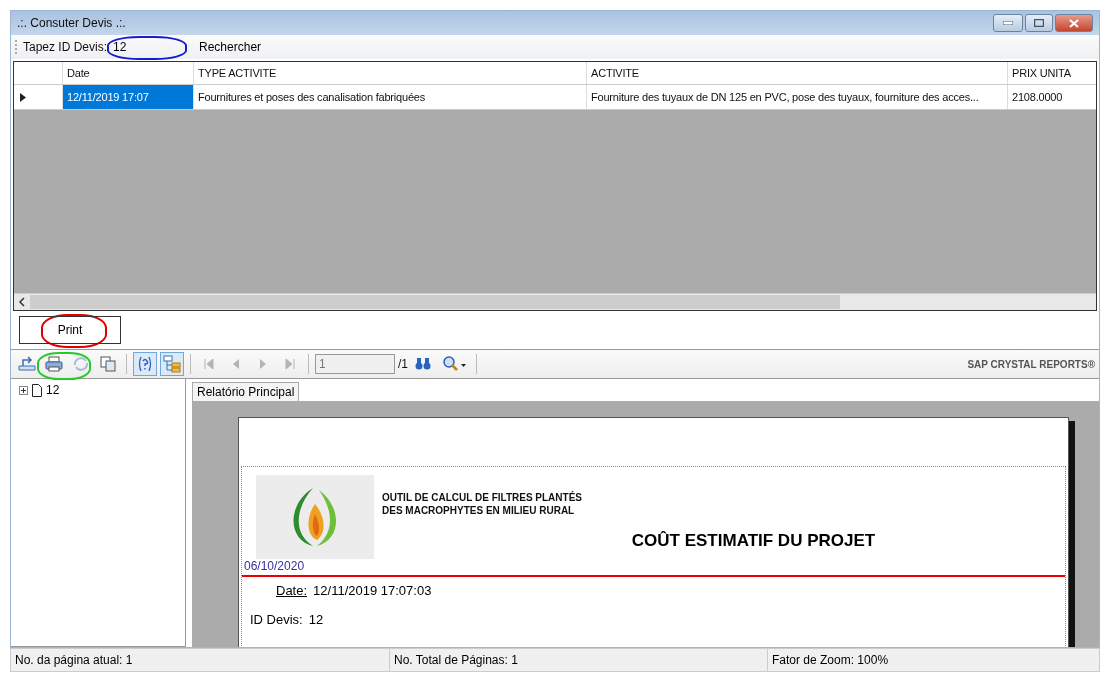  I want to click on help-icon, so click(145, 364).